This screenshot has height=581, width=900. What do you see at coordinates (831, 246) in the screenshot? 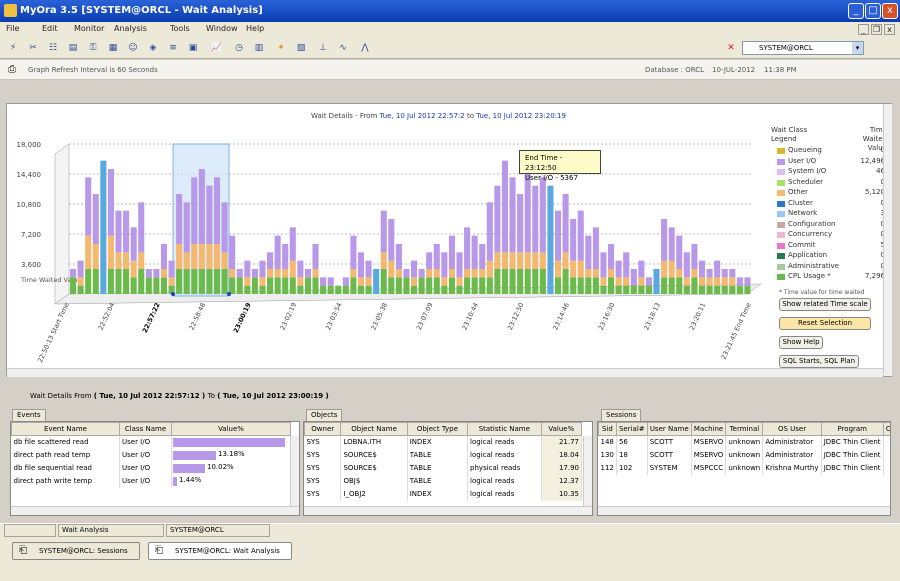
I see `legend-item: Commit5` at bounding box center [831, 246].